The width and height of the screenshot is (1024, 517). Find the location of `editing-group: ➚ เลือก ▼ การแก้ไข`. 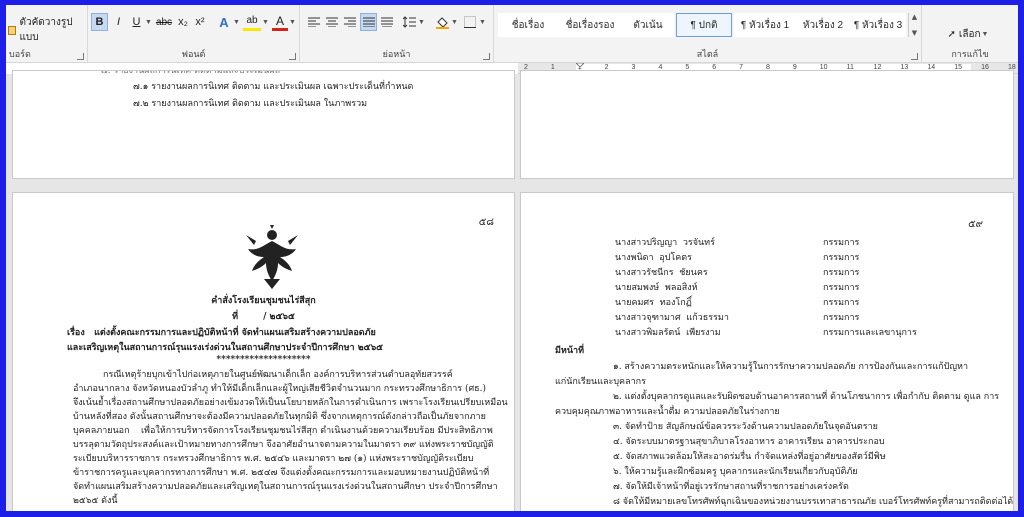

editing-group: ➚ เลือก ▼ การแก้ไข is located at coordinates (970, 34).